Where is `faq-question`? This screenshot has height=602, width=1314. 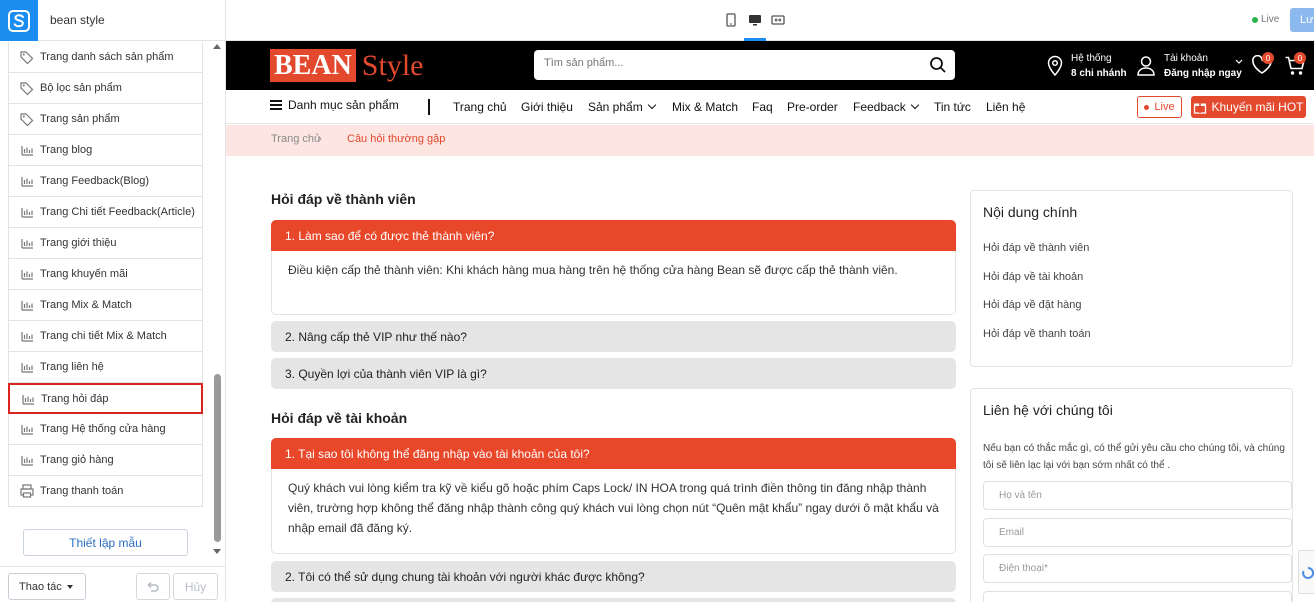 faq-question is located at coordinates (613, 600).